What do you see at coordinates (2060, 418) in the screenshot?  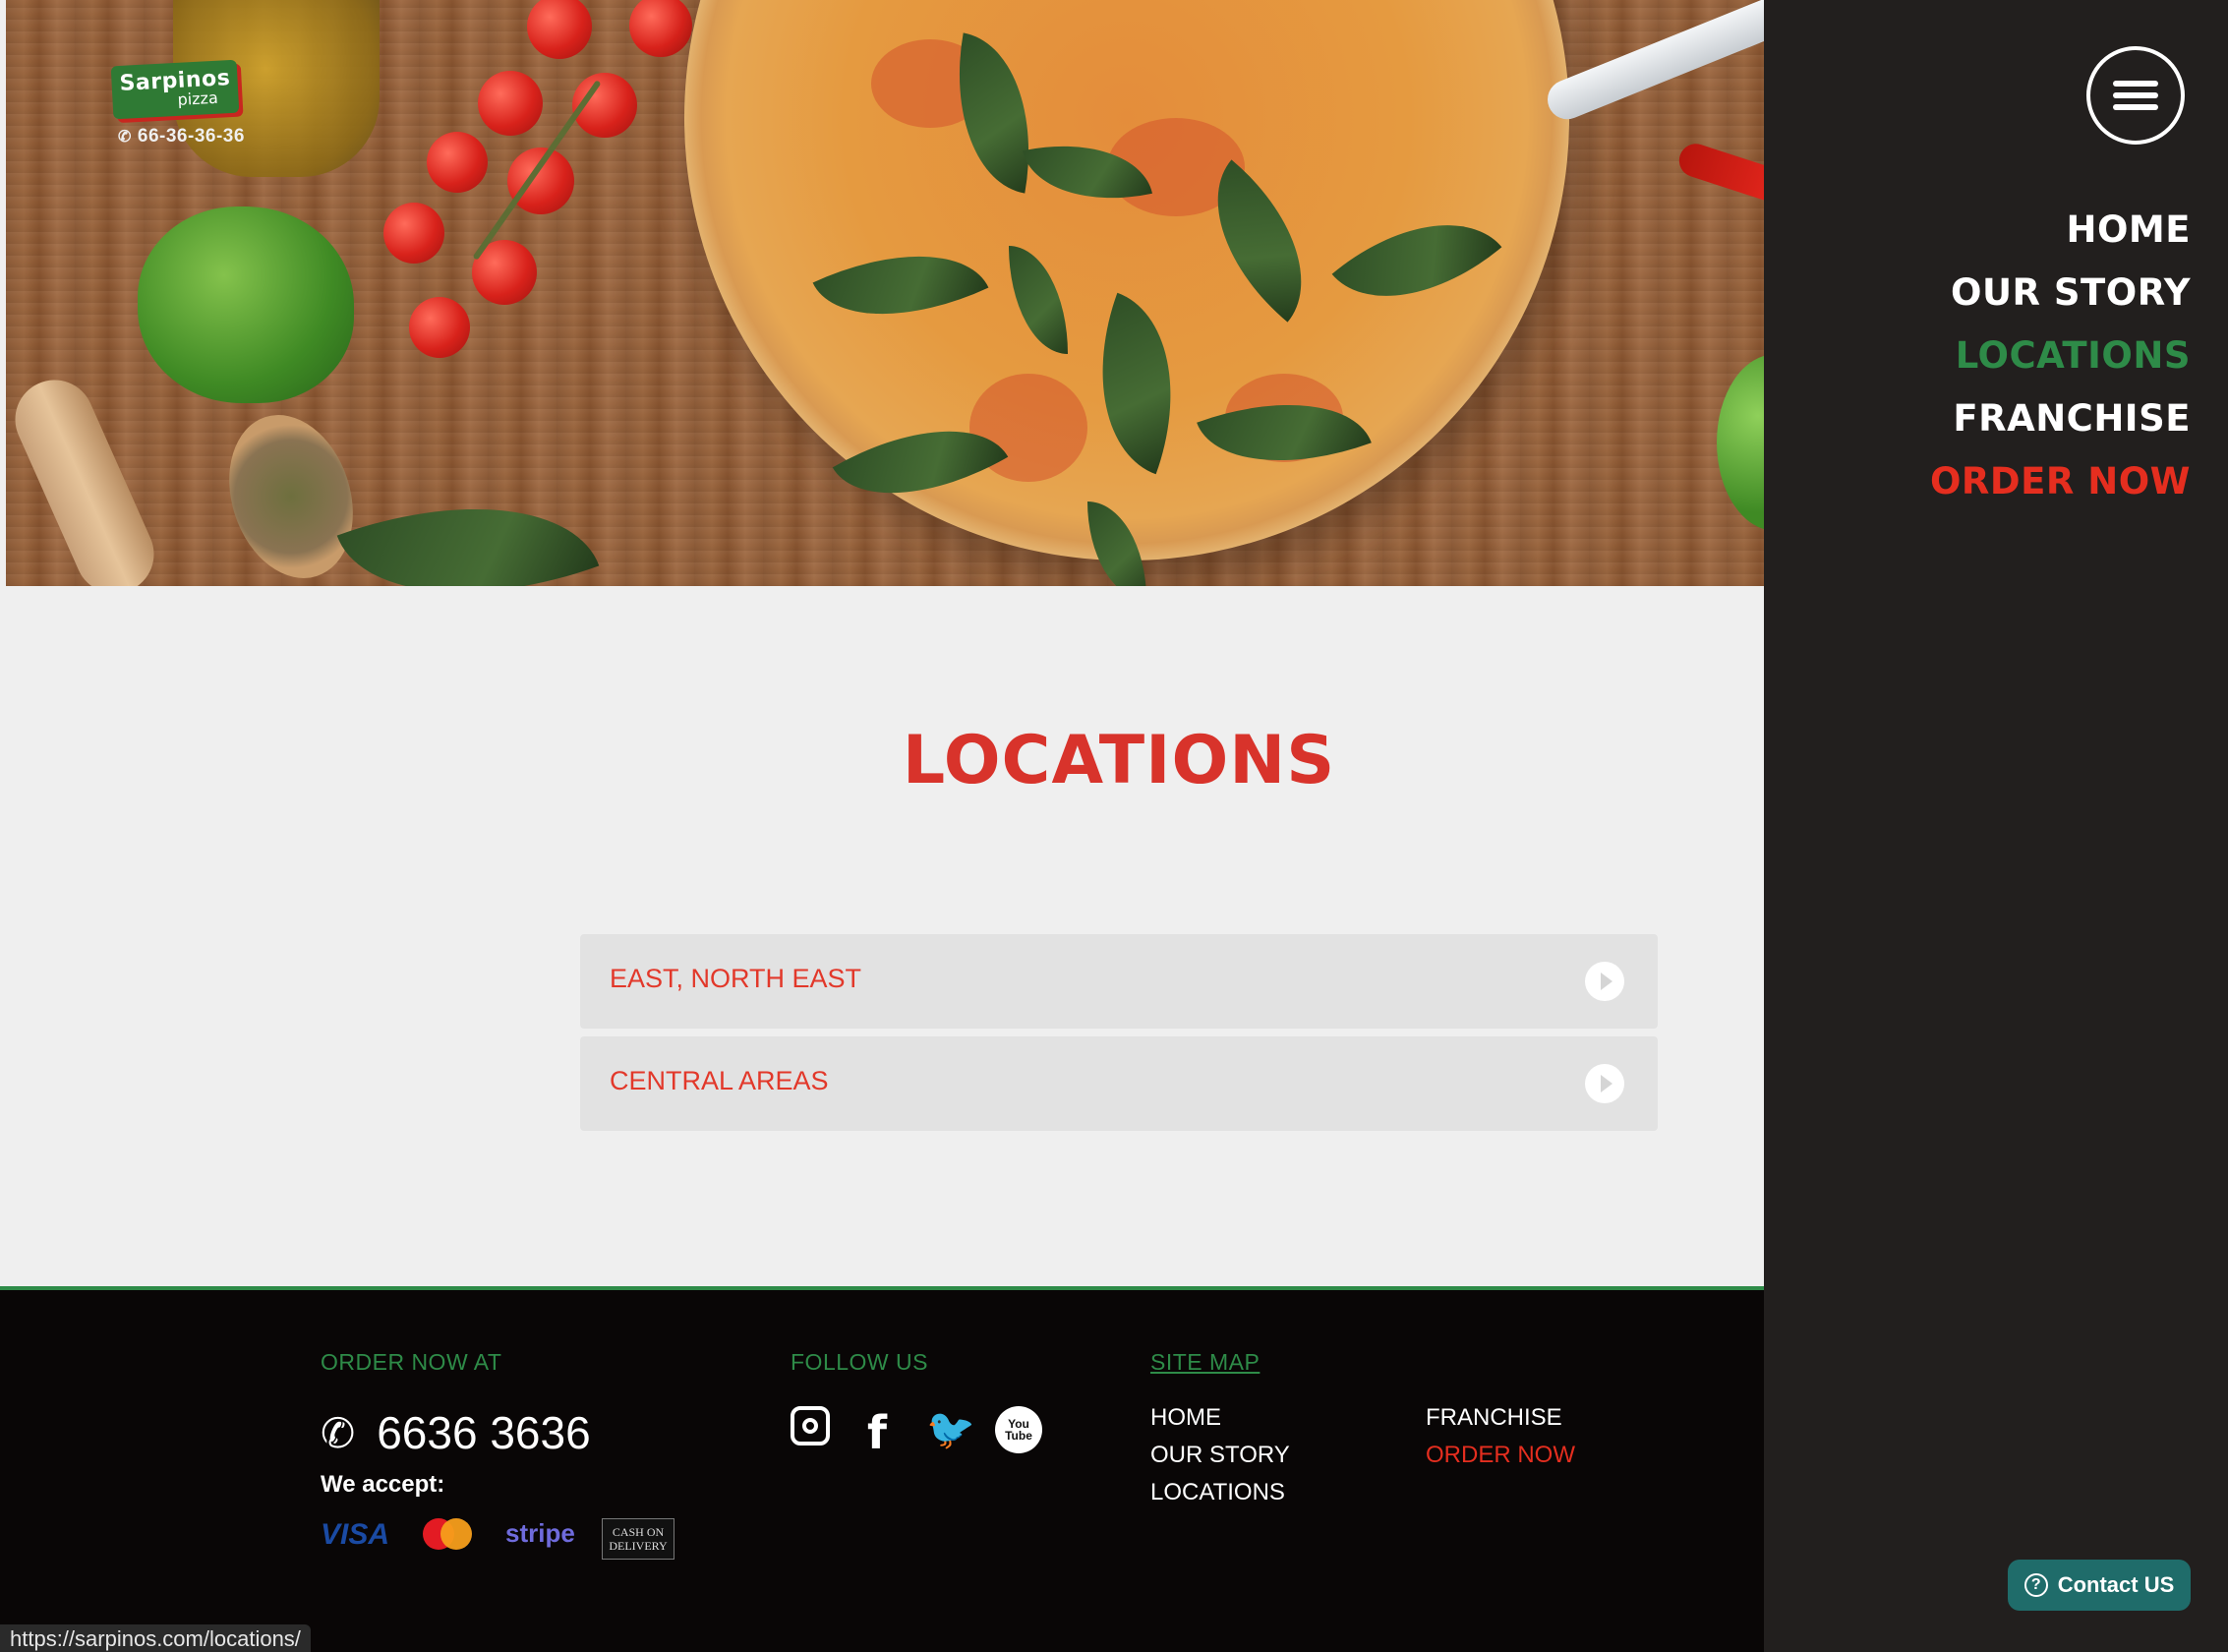 I see `sidebar-item-franchise: FRANCHISE` at bounding box center [2060, 418].